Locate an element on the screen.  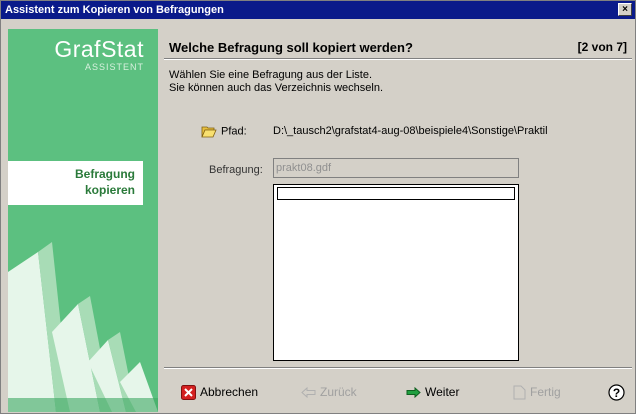
step-label-line1: Befragung is located at coordinates (105, 174).